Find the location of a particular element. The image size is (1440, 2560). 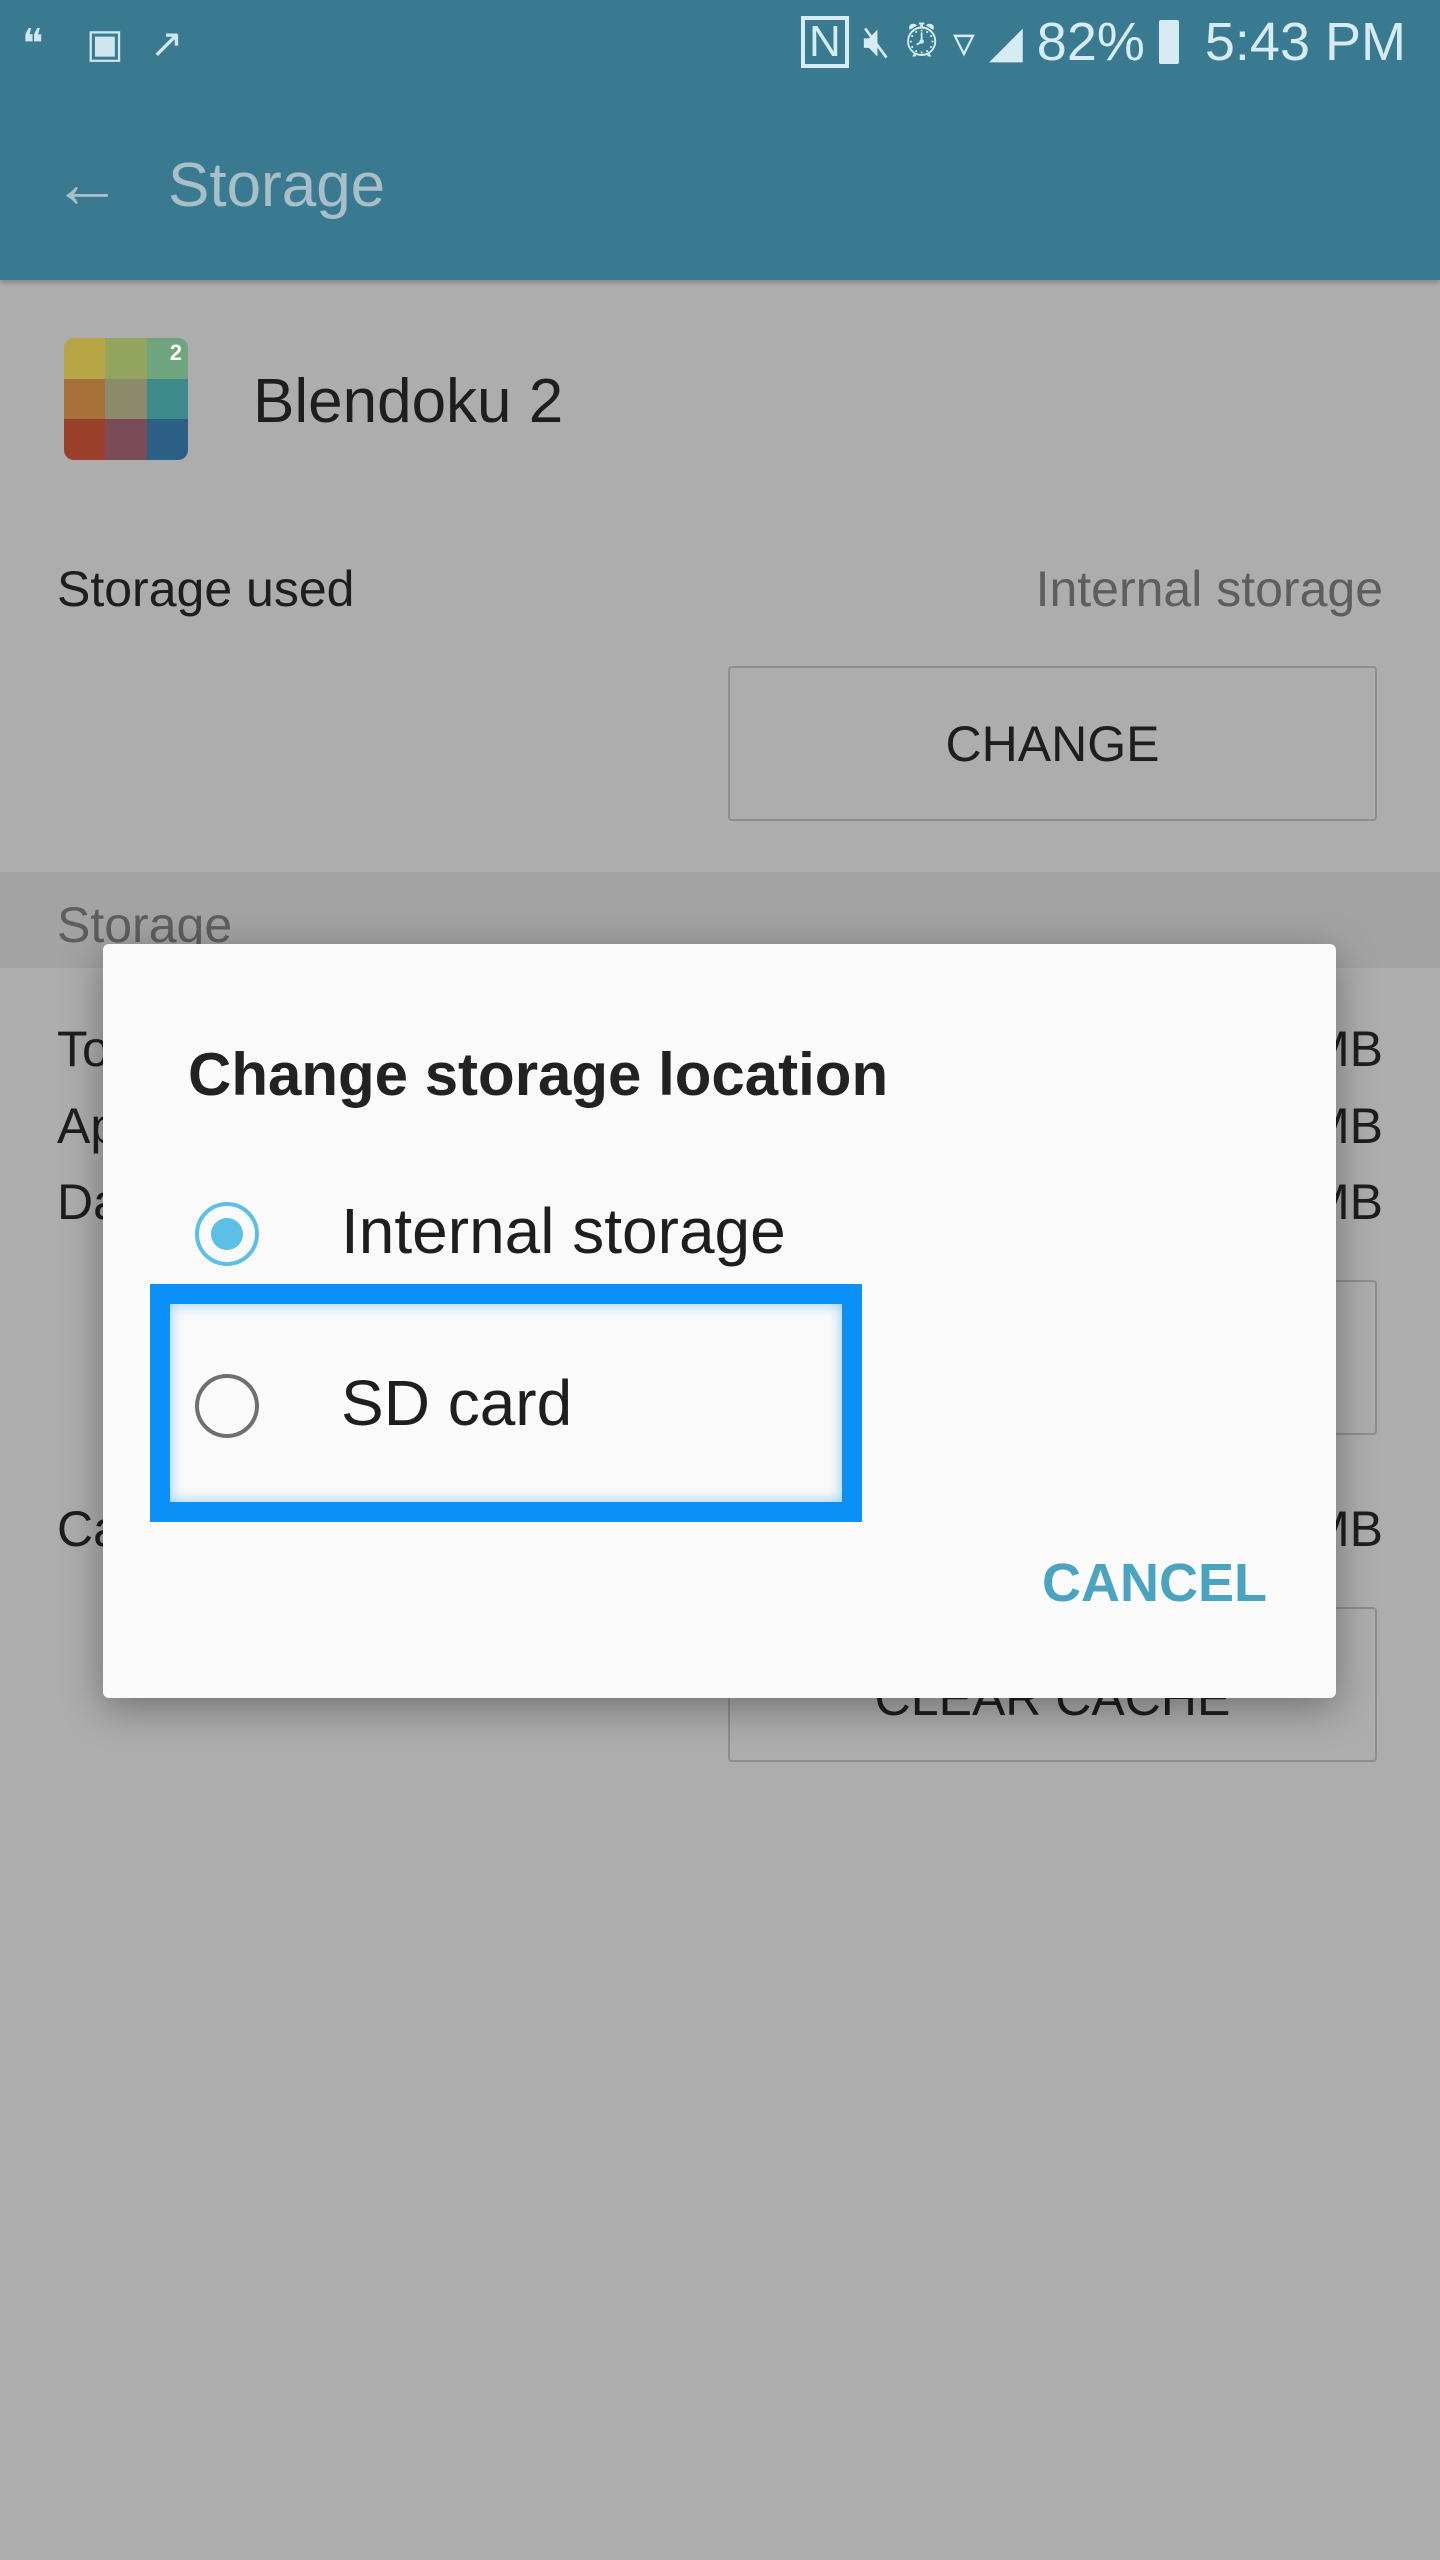

dialog-title: Change storage location is located at coordinates (538, 1074).